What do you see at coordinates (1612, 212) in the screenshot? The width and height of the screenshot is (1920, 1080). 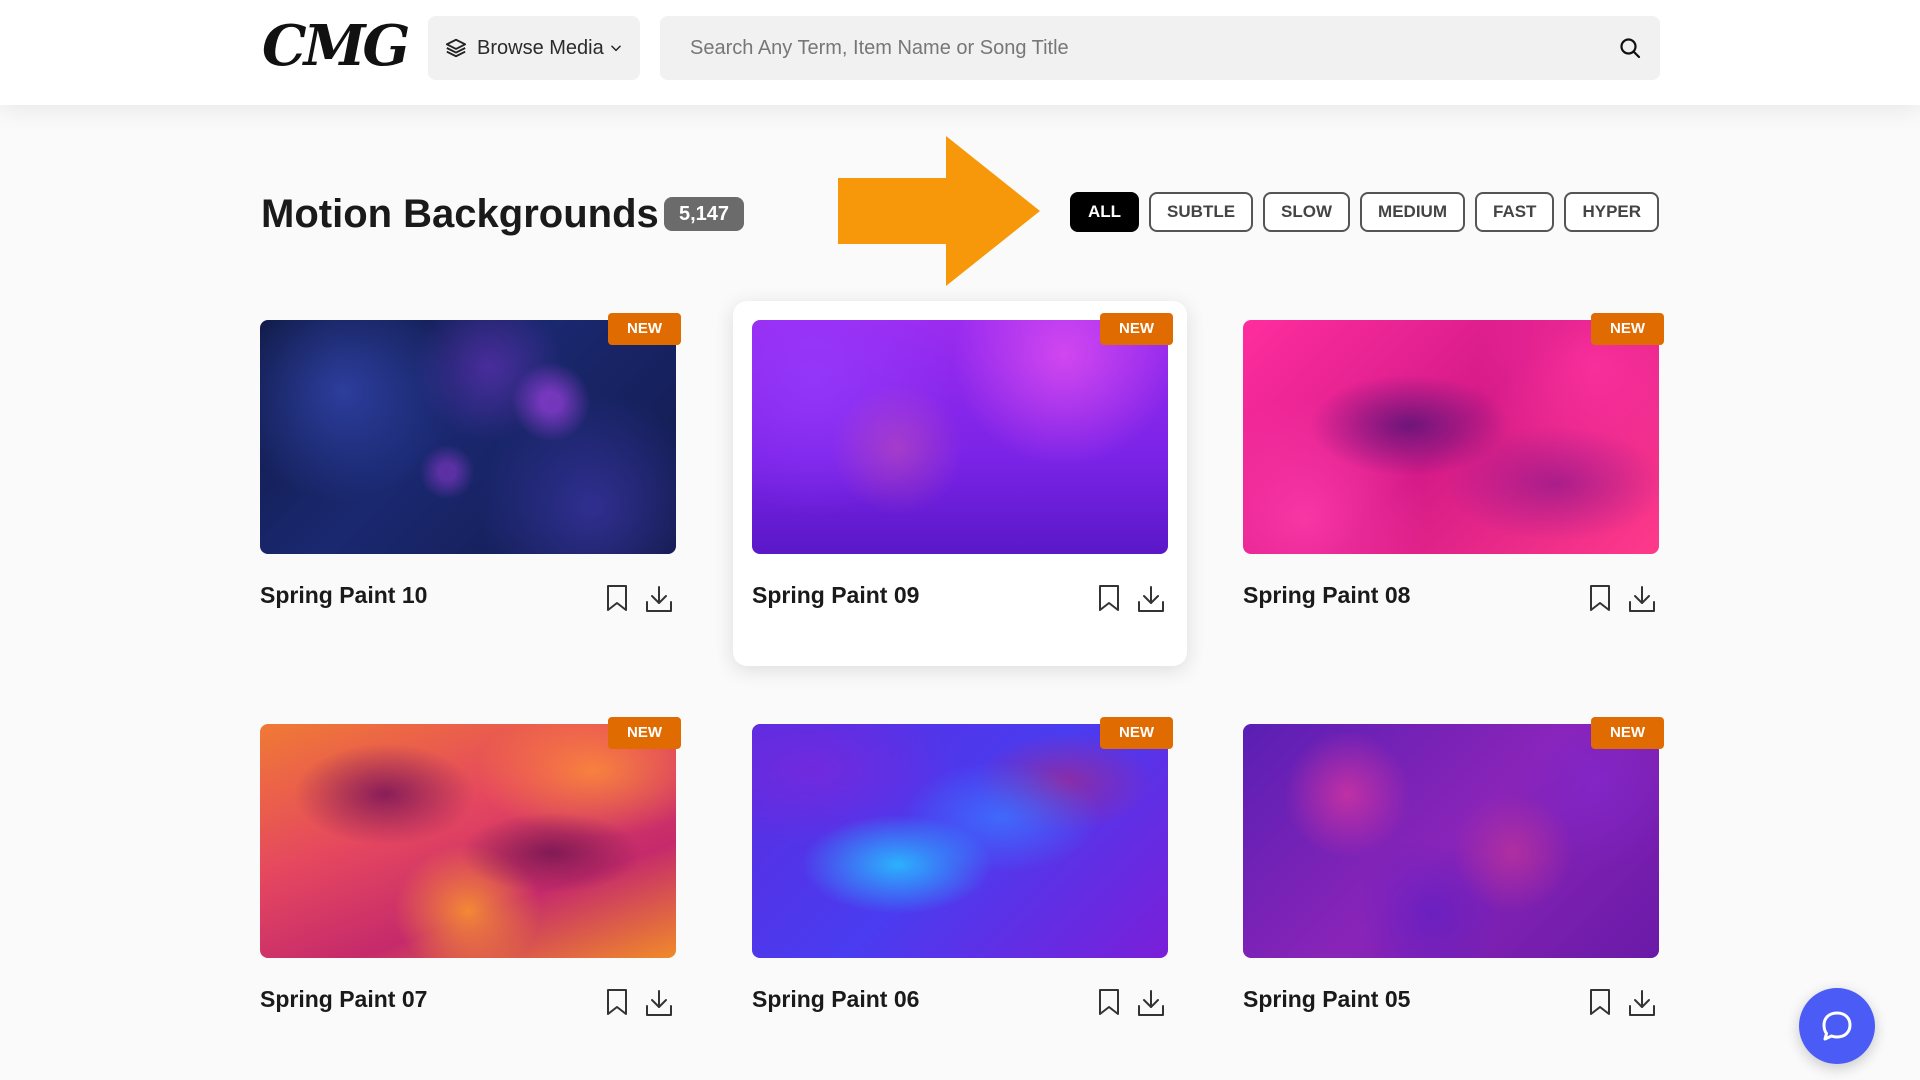 I see `filter-hyper: HYPER` at bounding box center [1612, 212].